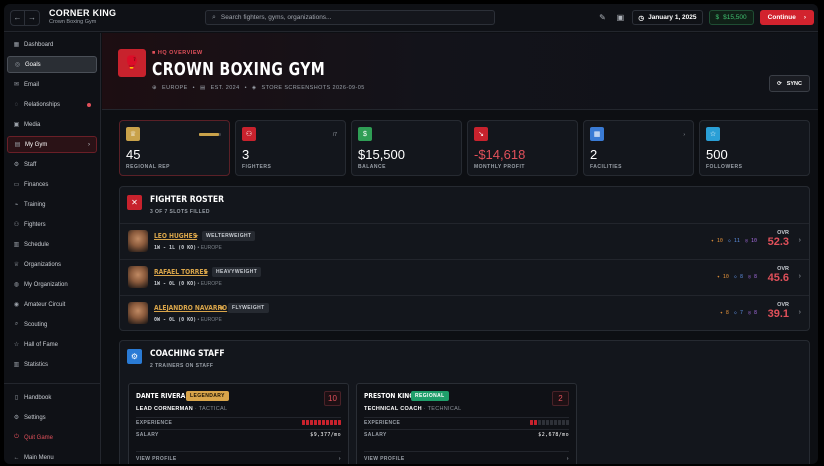  I want to click on org-icon: ◍, so click(16, 285).